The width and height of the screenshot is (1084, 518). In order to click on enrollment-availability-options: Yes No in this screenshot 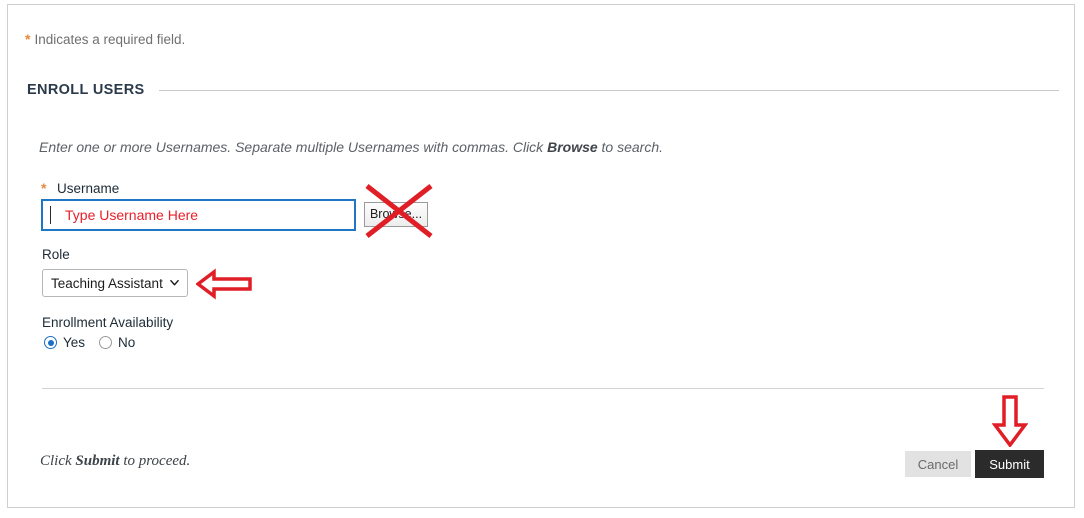, I will do `click(96, 342)`.